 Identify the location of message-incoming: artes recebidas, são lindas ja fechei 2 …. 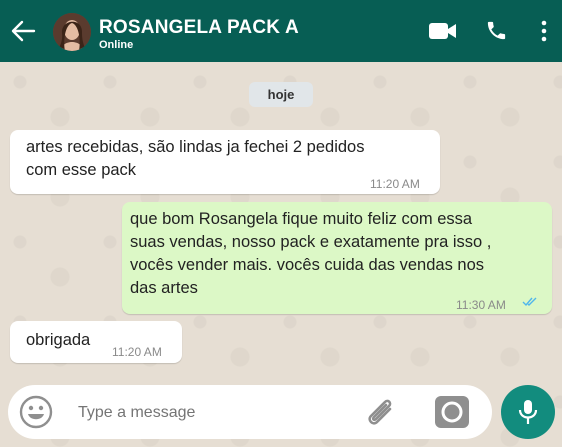
(225, 162).